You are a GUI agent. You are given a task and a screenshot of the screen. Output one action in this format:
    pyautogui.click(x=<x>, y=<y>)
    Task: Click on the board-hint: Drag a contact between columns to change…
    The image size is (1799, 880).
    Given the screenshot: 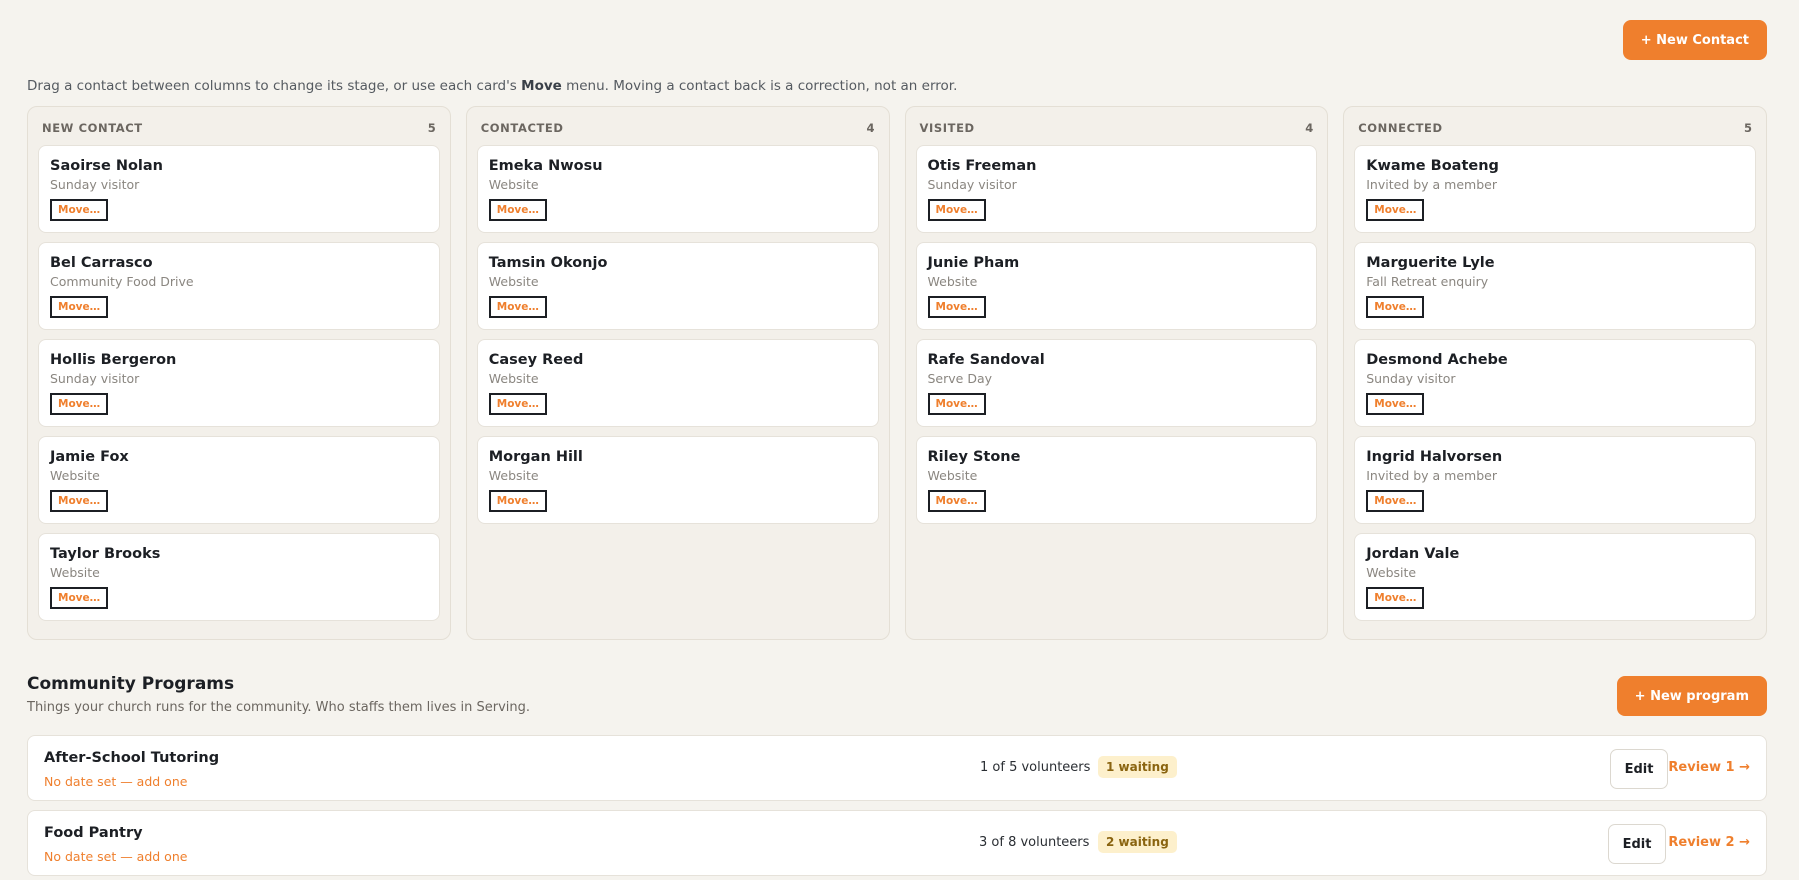 What is the action you would take?
    pyautogui.click(x=492, y=86)
    